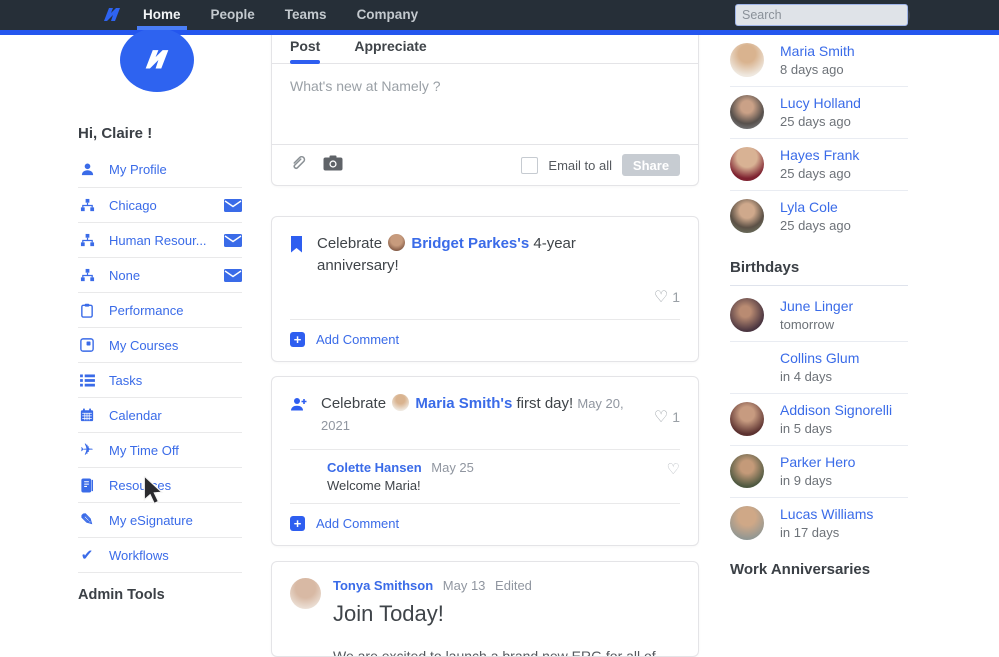 Image resolution: width=999 pixels, height=657 pixels. I want to click on sidebar-item-tasks: Tasks, so click(160, 379).